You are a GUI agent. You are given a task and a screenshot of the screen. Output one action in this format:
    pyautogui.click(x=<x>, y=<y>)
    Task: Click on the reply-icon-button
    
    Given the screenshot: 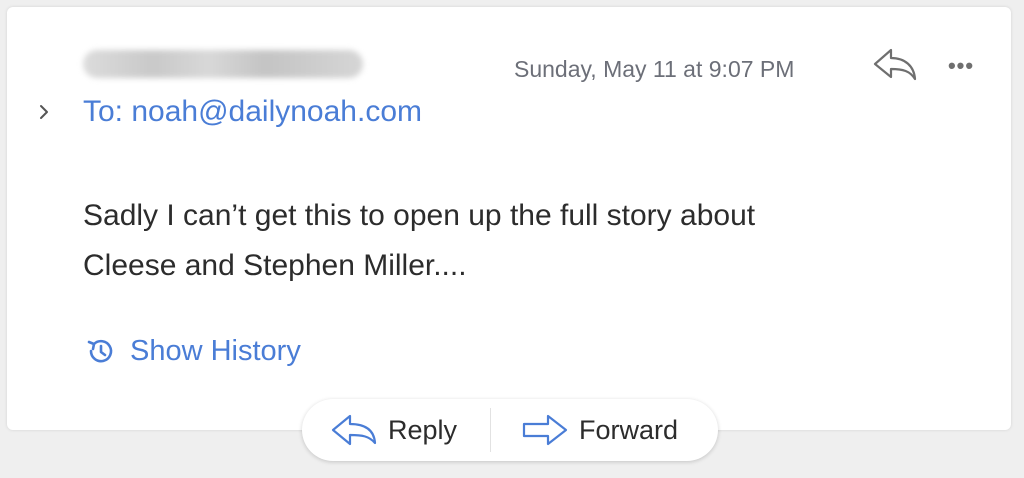 What is the action you would take?
    pyautogui.click(x=895, y=65)
    